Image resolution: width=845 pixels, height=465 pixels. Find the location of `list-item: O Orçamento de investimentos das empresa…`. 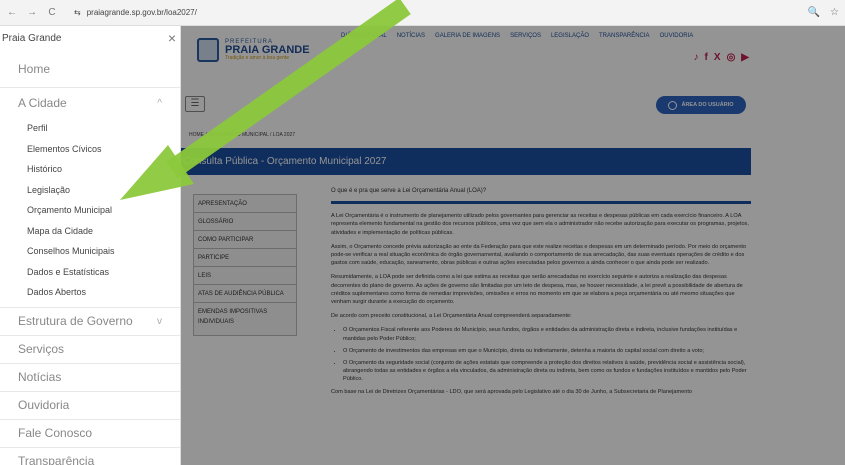

list-item: O Orçamento de investimentos das empresa… is located at coordinates (547, 351).